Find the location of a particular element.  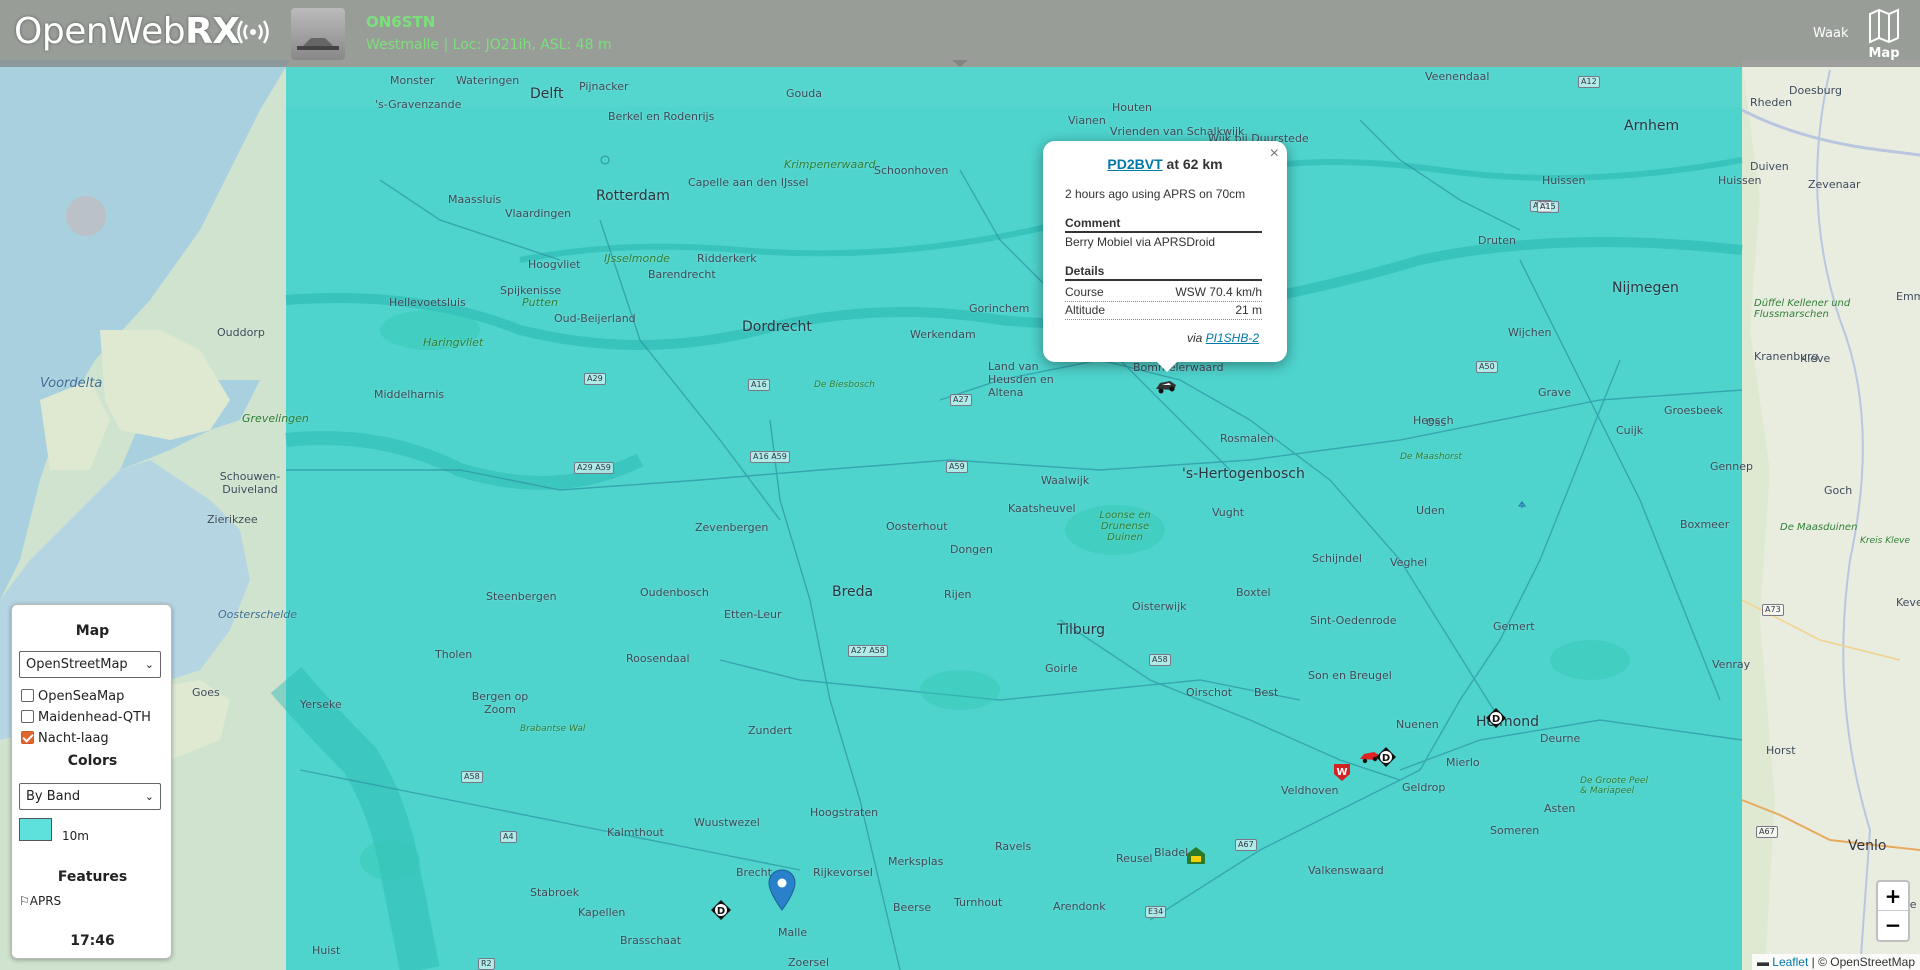

car-icon is located at coordinates (1166, 386).